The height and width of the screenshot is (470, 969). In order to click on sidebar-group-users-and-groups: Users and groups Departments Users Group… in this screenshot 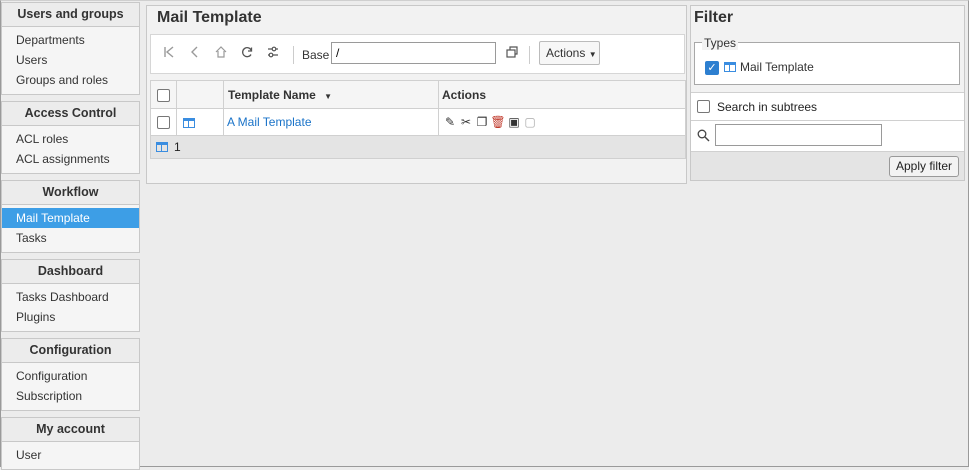, I will do `click(70, 48)`.